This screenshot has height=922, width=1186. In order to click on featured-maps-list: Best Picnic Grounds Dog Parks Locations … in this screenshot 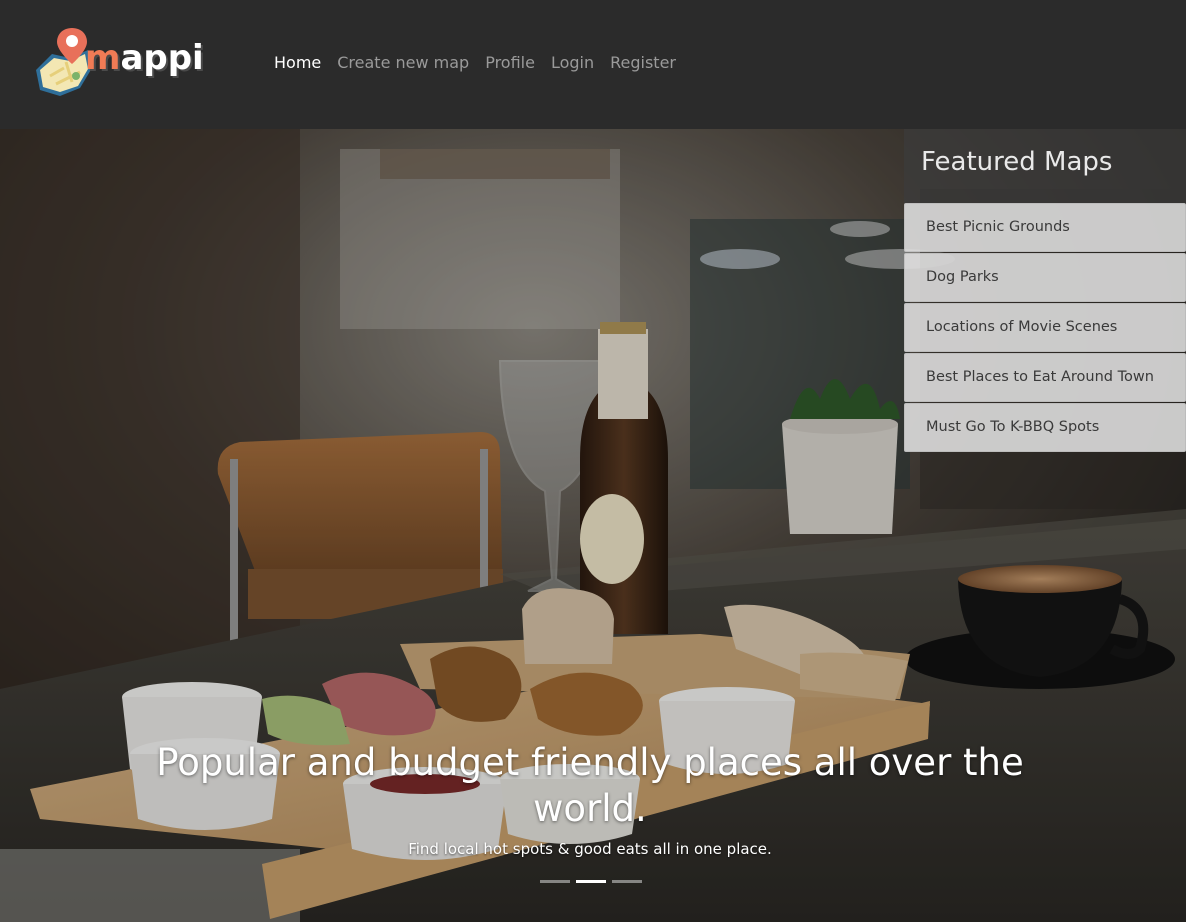, I will do `click(1045, 327)`.